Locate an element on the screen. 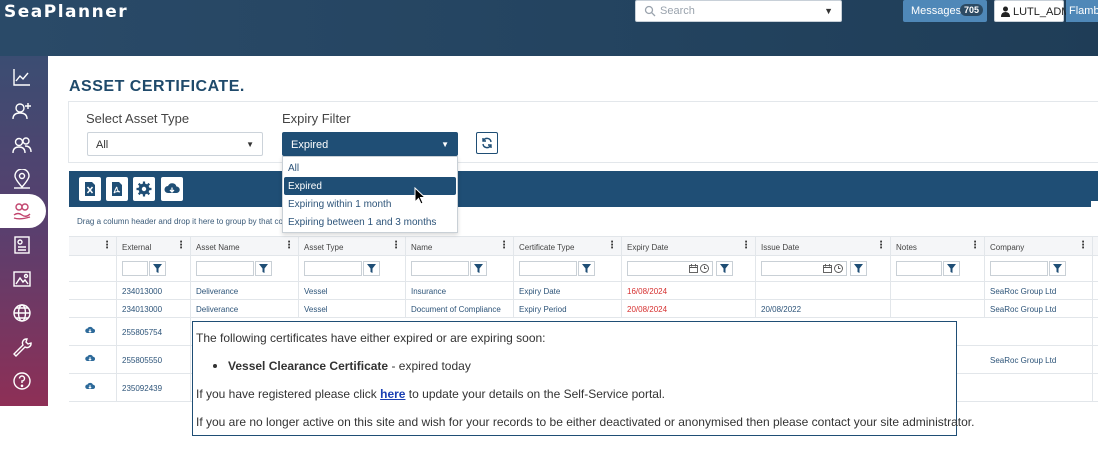 The image size is (1098, 450). filter-button-certificate-type is located at coordinates (586, 268).